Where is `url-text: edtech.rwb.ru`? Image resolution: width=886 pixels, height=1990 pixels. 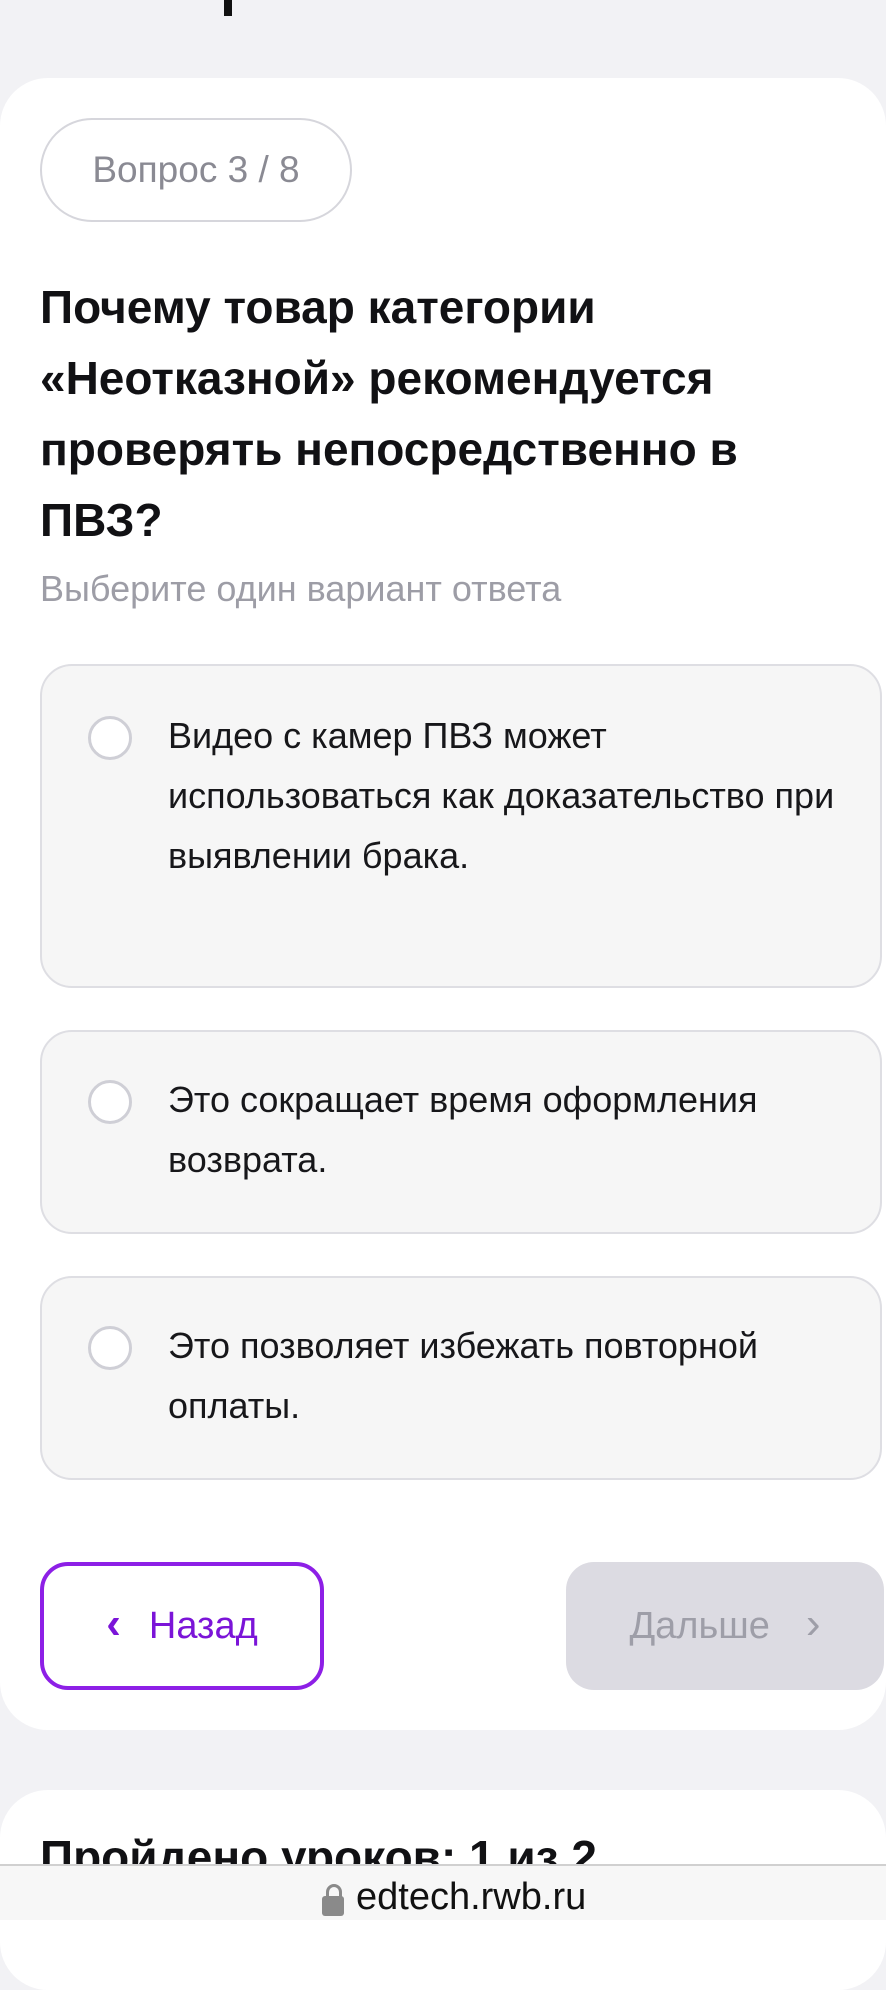
url-text: edtech.rwb.ru is located at coordinates (471, 1897).